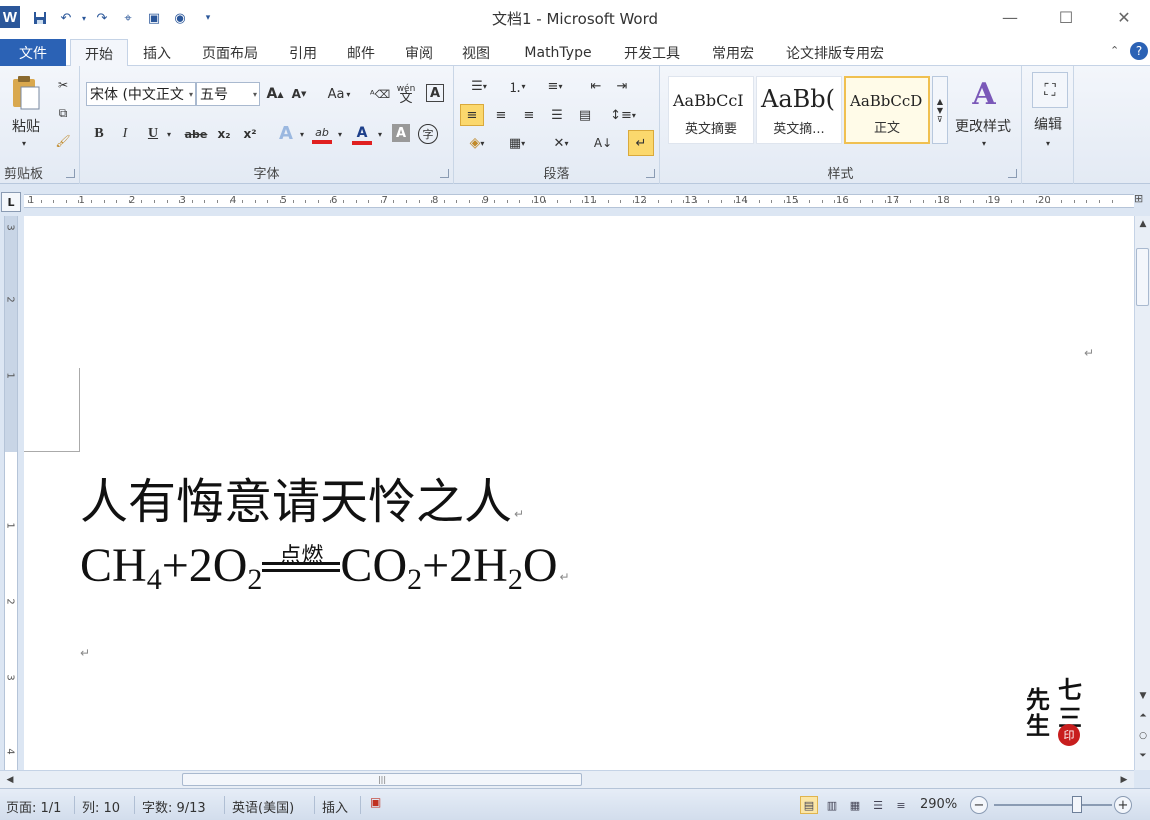 This screenshot has height=820, width=1150. What do you see at coordinates (302, 134) in the screenshot?
I see `text-effects-dropdown-icon: ▾` at bounding box center [302, 134].